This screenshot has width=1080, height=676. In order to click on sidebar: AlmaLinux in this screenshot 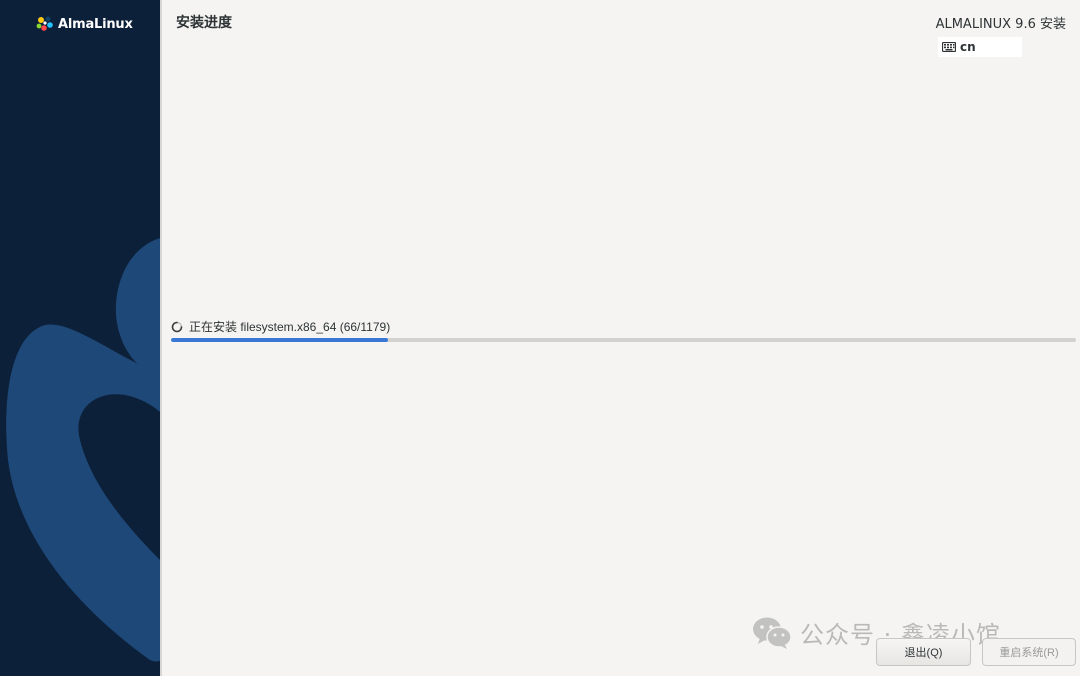, I will do `click(80, 338)`.